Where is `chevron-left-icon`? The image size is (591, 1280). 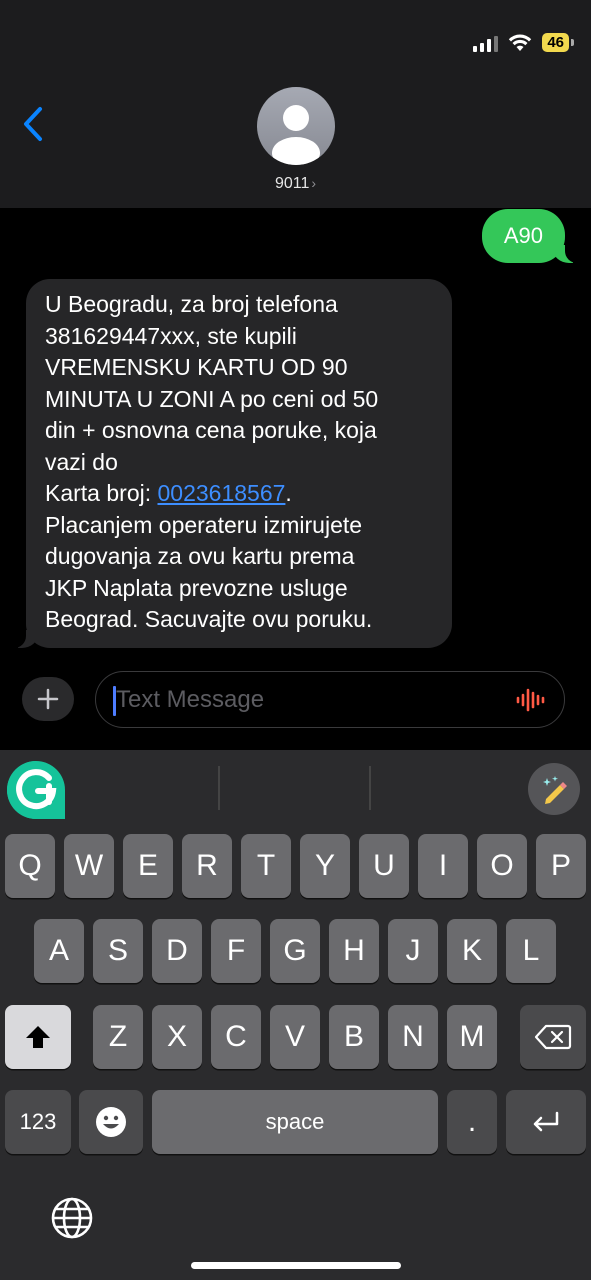
chevron-left-icon is located at coordinates (33, 124).